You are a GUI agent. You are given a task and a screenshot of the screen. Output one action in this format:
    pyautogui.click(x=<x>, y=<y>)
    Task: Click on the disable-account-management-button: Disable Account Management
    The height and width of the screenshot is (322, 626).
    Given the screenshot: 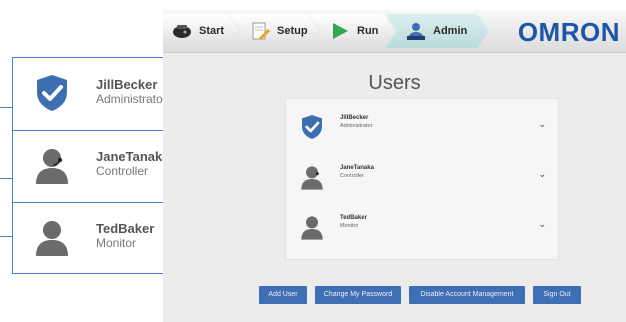 What is the action you would take?
    pyautogui.click(x=467, y=295)
    